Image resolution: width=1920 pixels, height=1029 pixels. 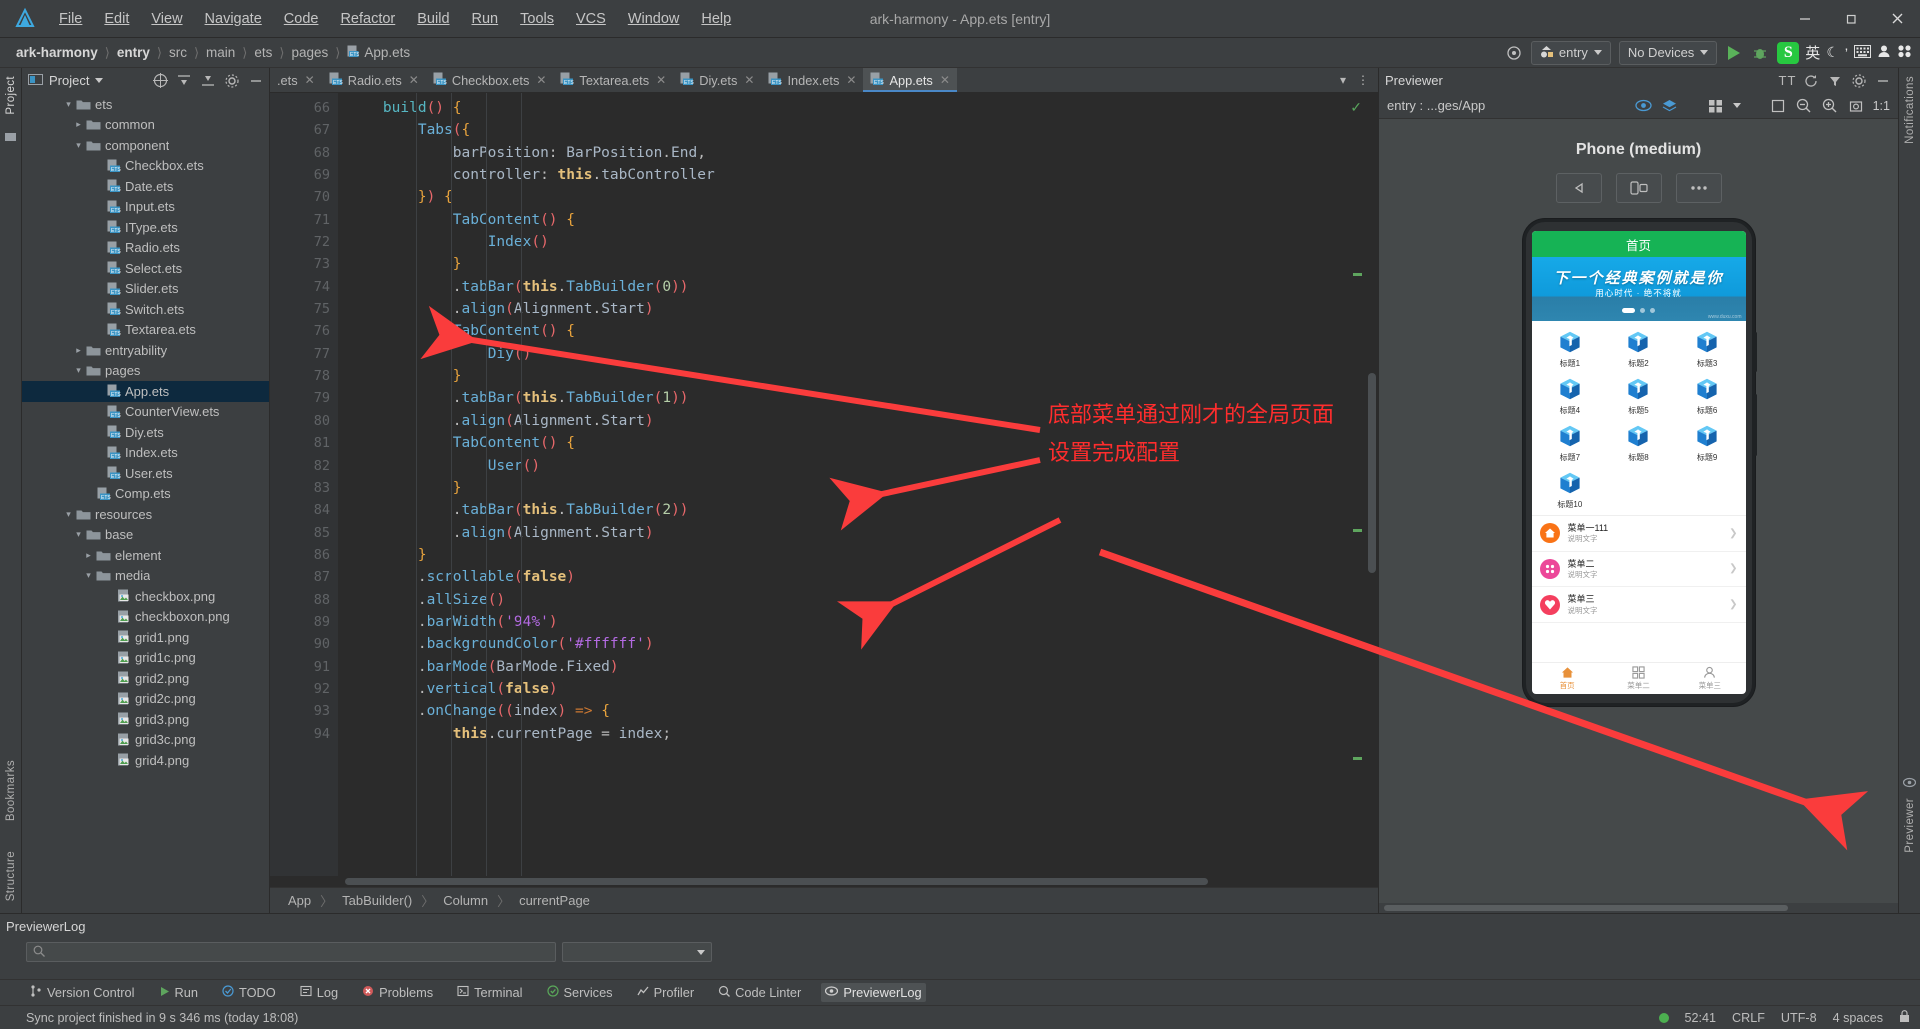 What do you see at coordinates (910, 80) in the screenshot?
I see `editor-tab: ETS App.ets ✕` at bounding box center [910, 80].